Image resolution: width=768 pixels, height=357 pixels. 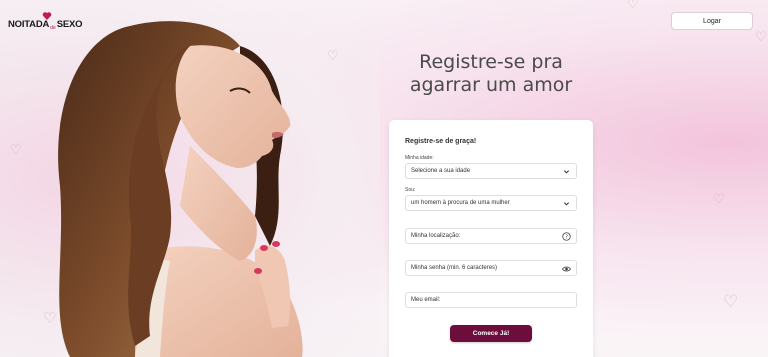 I want to click on help-icon: ?, so click(x=566, y=236).